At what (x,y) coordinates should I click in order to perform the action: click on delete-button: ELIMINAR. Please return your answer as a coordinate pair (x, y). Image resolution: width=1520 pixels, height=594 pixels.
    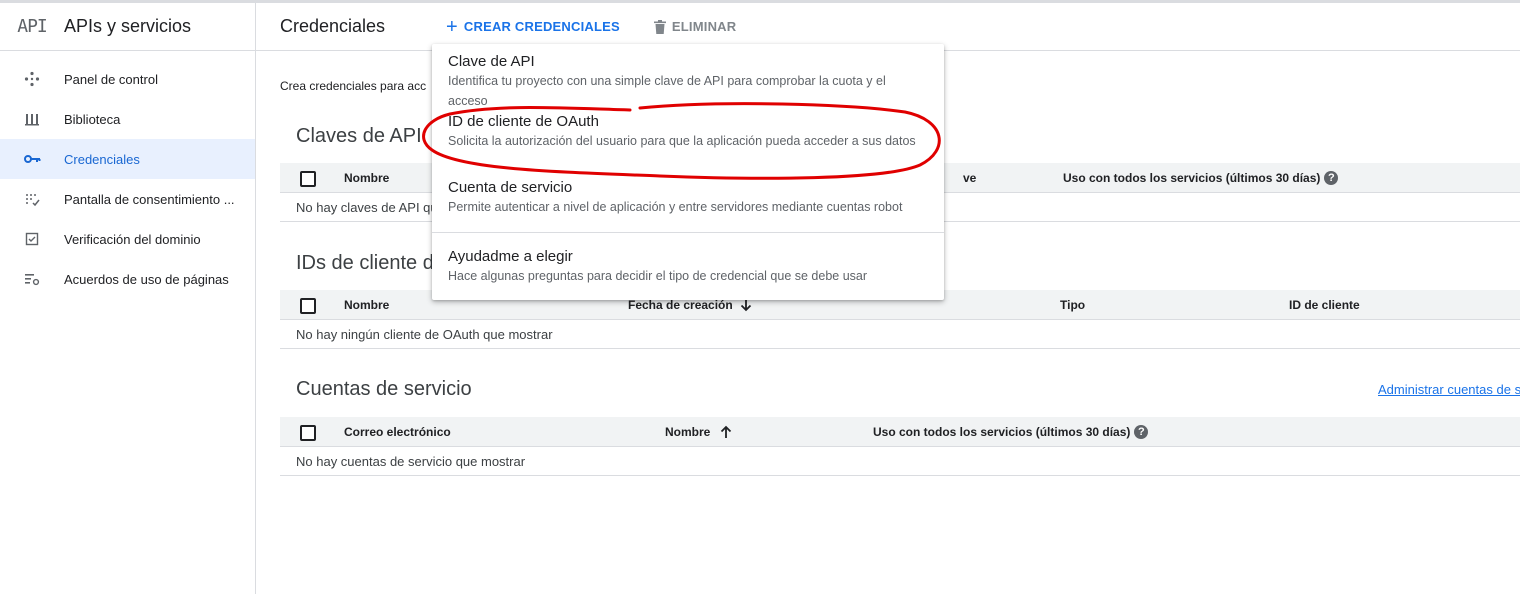
    Looking at the image, I should click on (695, 26).